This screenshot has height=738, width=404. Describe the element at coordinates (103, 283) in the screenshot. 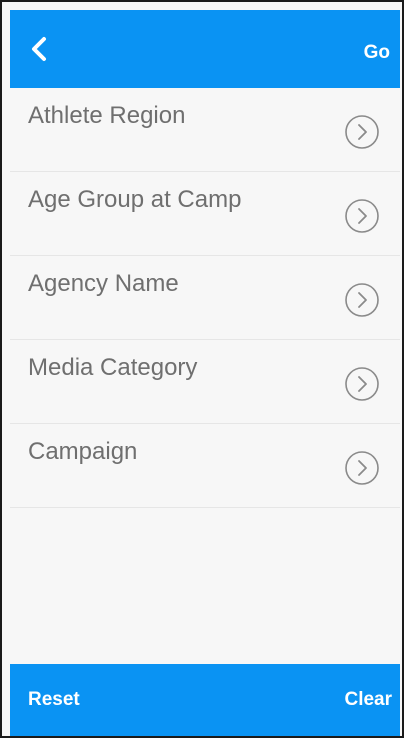

I see `list-item-label: Agency Name` at that location.